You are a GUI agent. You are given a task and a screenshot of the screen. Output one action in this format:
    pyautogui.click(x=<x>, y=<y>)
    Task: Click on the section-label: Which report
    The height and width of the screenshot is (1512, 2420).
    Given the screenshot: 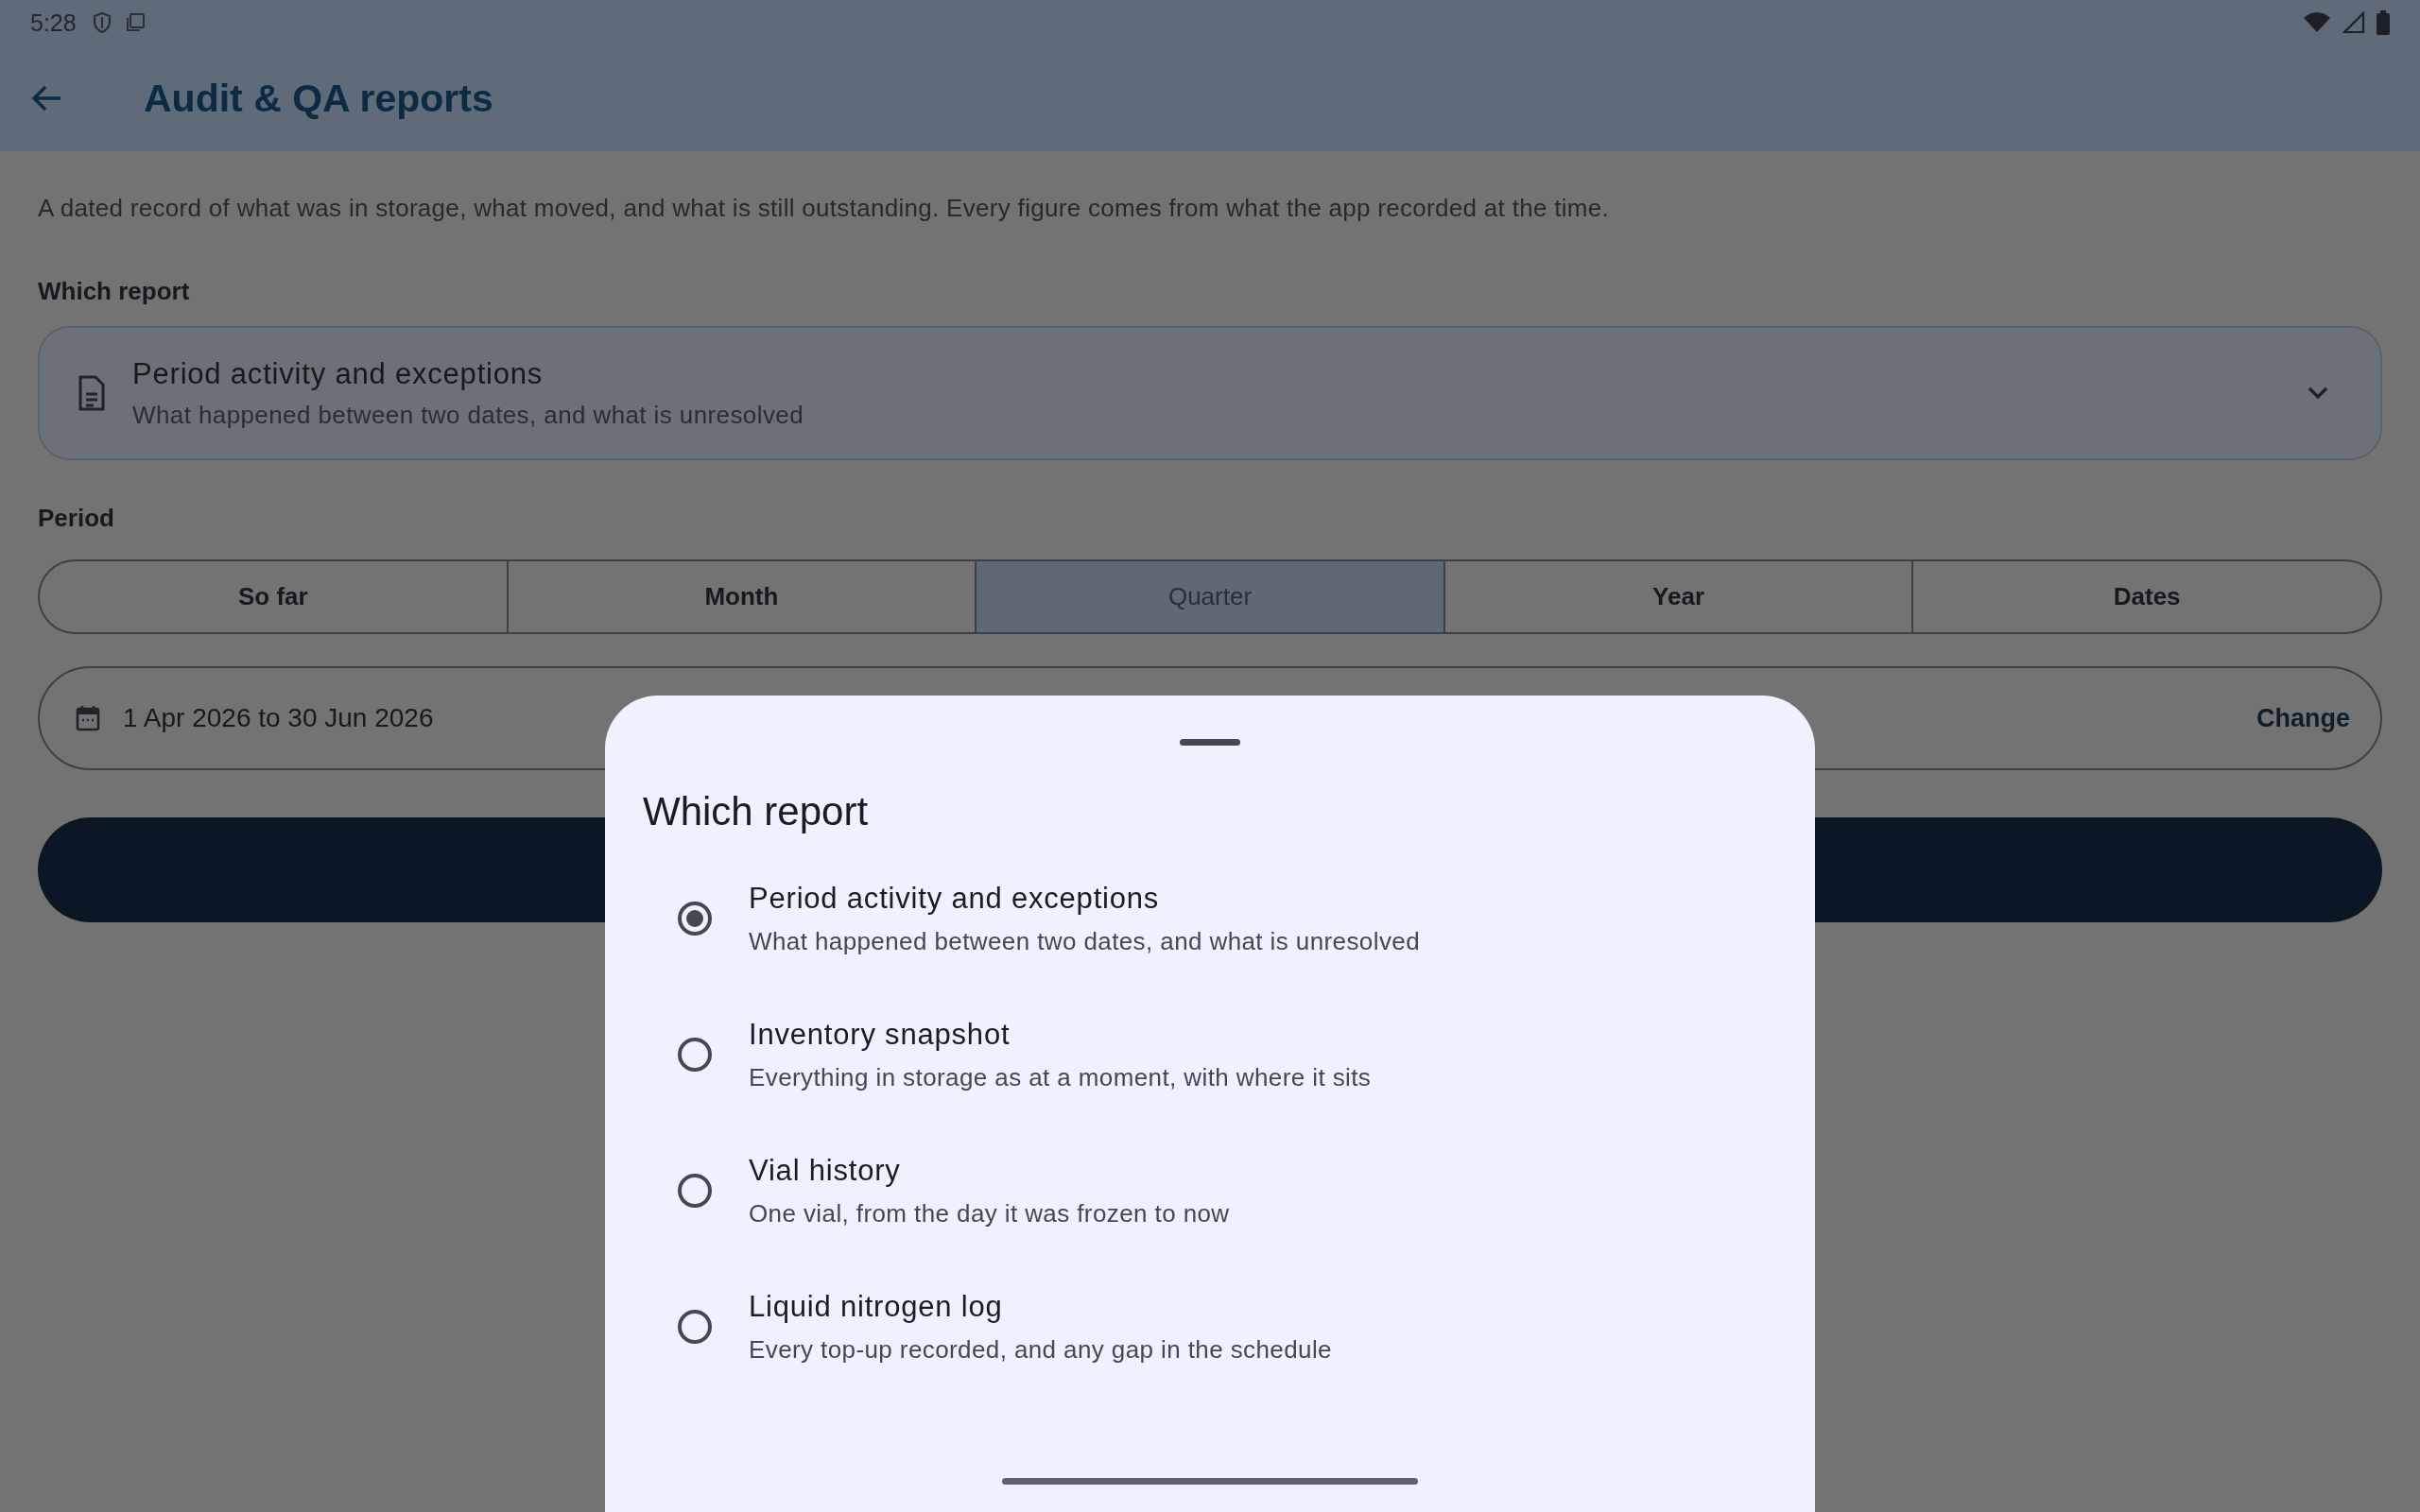 What is the action you would take?
    pyautogui.click(x=115, y=291)
    